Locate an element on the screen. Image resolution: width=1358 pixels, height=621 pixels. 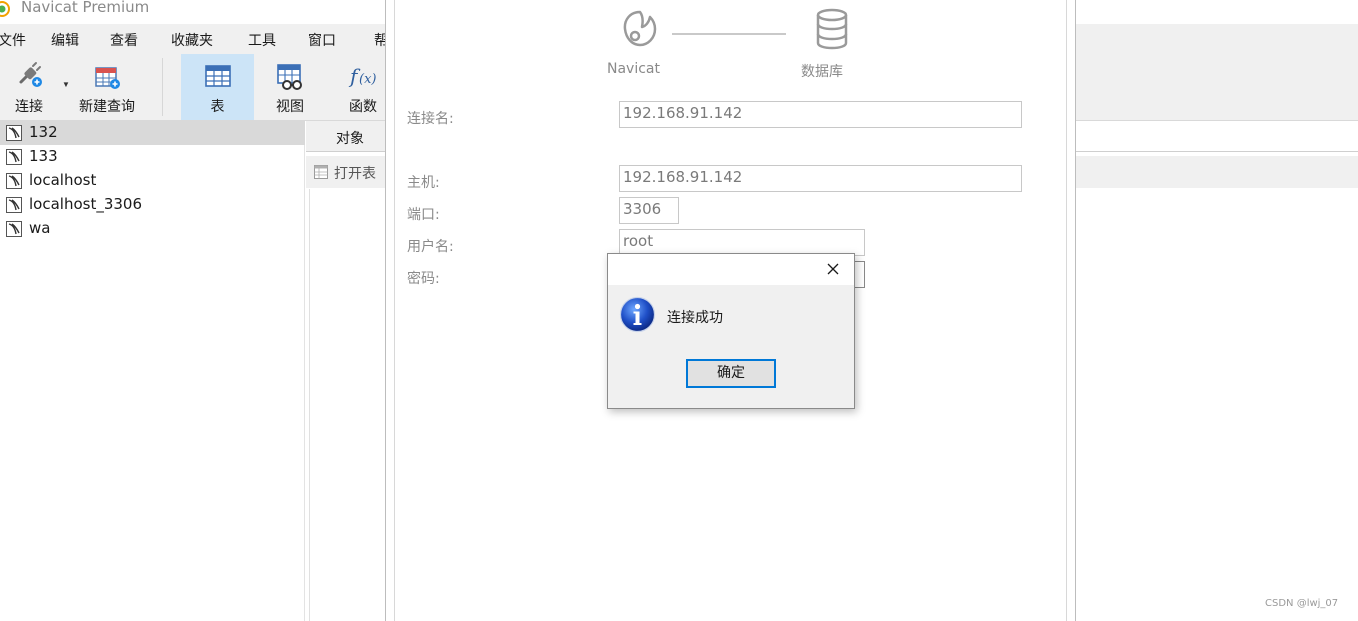
connection-item: 132 is located at coordinates (152, 133).